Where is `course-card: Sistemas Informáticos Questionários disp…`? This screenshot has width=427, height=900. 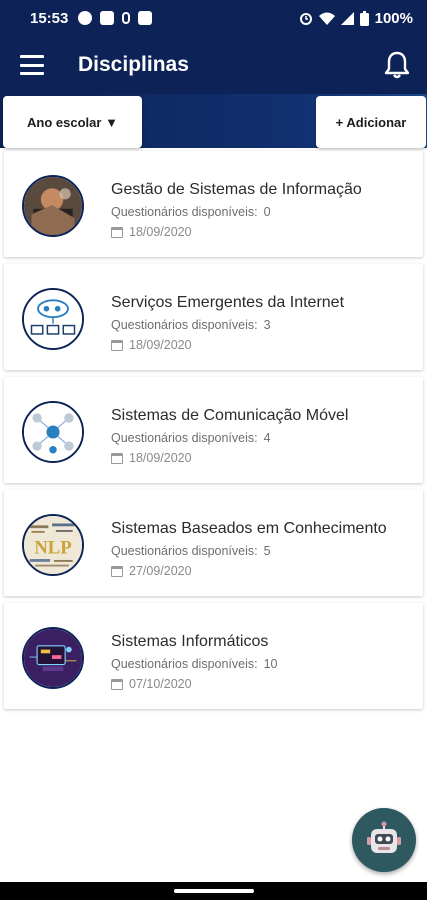
course-card: Sistemas Informáticos Questionários disp… is located at coordinates (213, 656).